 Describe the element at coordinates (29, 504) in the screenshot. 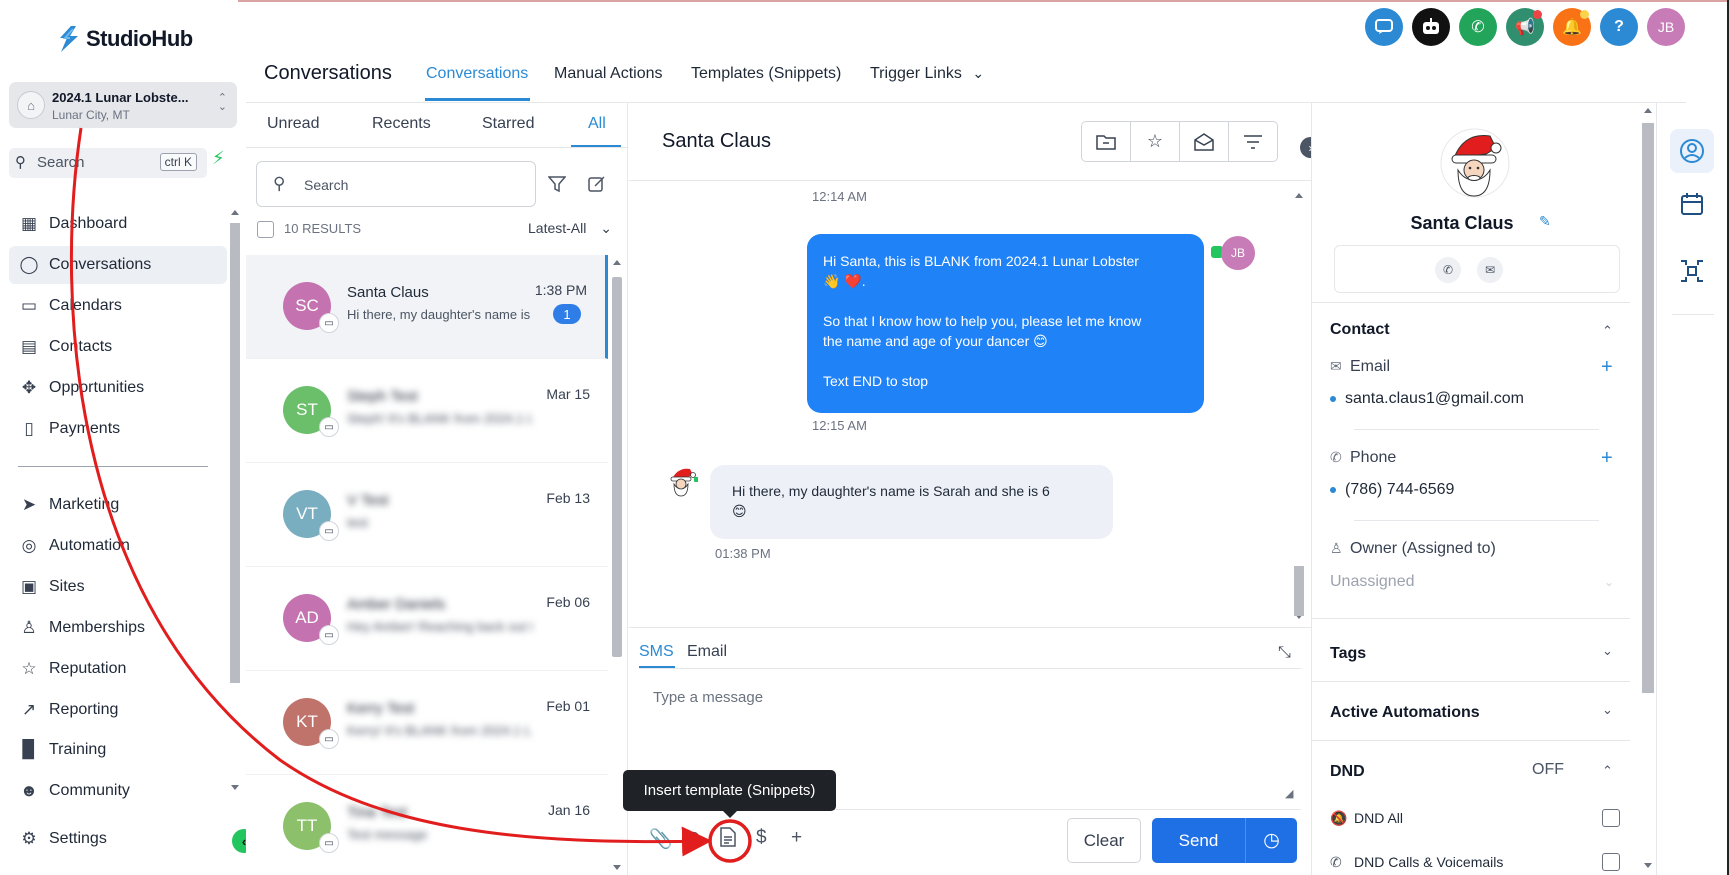

I see `send-icon: ➤` at that location.